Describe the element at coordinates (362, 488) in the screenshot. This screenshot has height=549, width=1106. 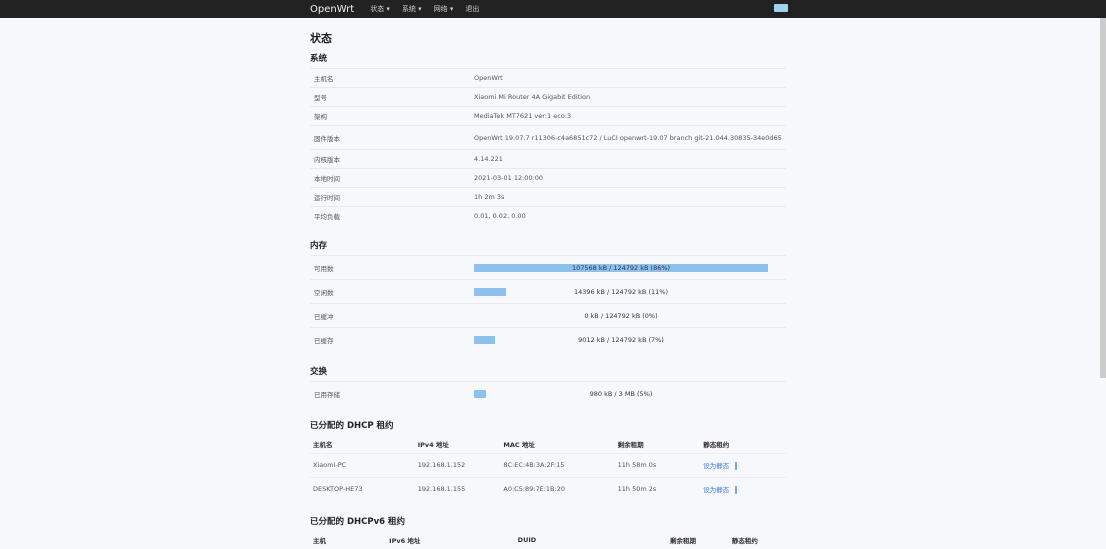
I see `table-cell: DESKTOP-HE73` at that location.